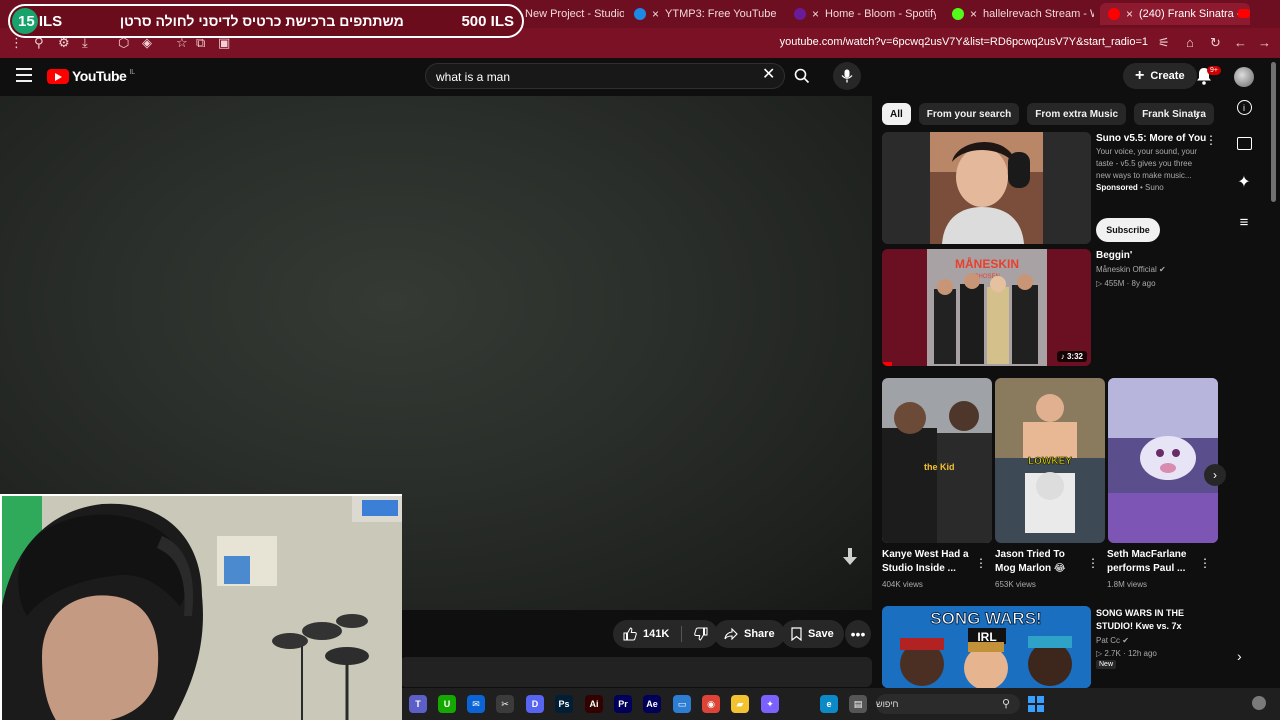 This screenshot has height=720, width=1280. What do you see at coordinates (636, 672) in the screenshot?
I see `description-box` at bounding box center [636, 672].